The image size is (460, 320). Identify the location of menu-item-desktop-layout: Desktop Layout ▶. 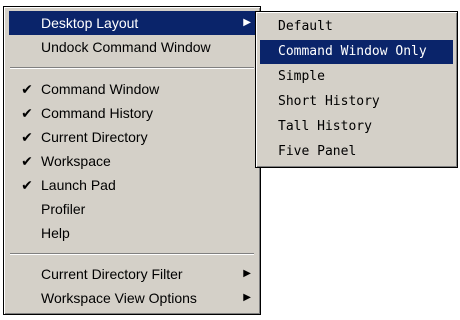
(132, 23).